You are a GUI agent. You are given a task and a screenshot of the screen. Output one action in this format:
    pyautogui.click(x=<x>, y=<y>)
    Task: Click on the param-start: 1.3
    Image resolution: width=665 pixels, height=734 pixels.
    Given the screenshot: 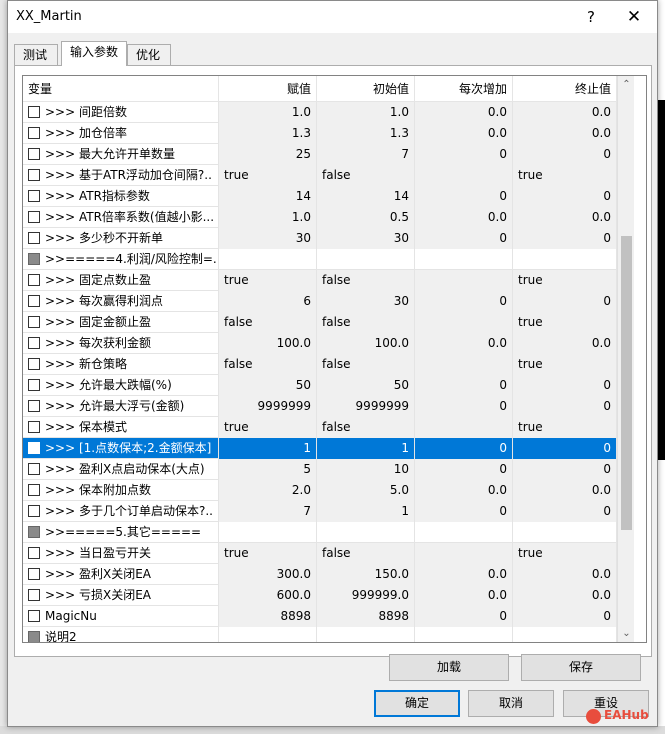 What is the action you would take?
    pyautogui.click(x=366, y=133)
    